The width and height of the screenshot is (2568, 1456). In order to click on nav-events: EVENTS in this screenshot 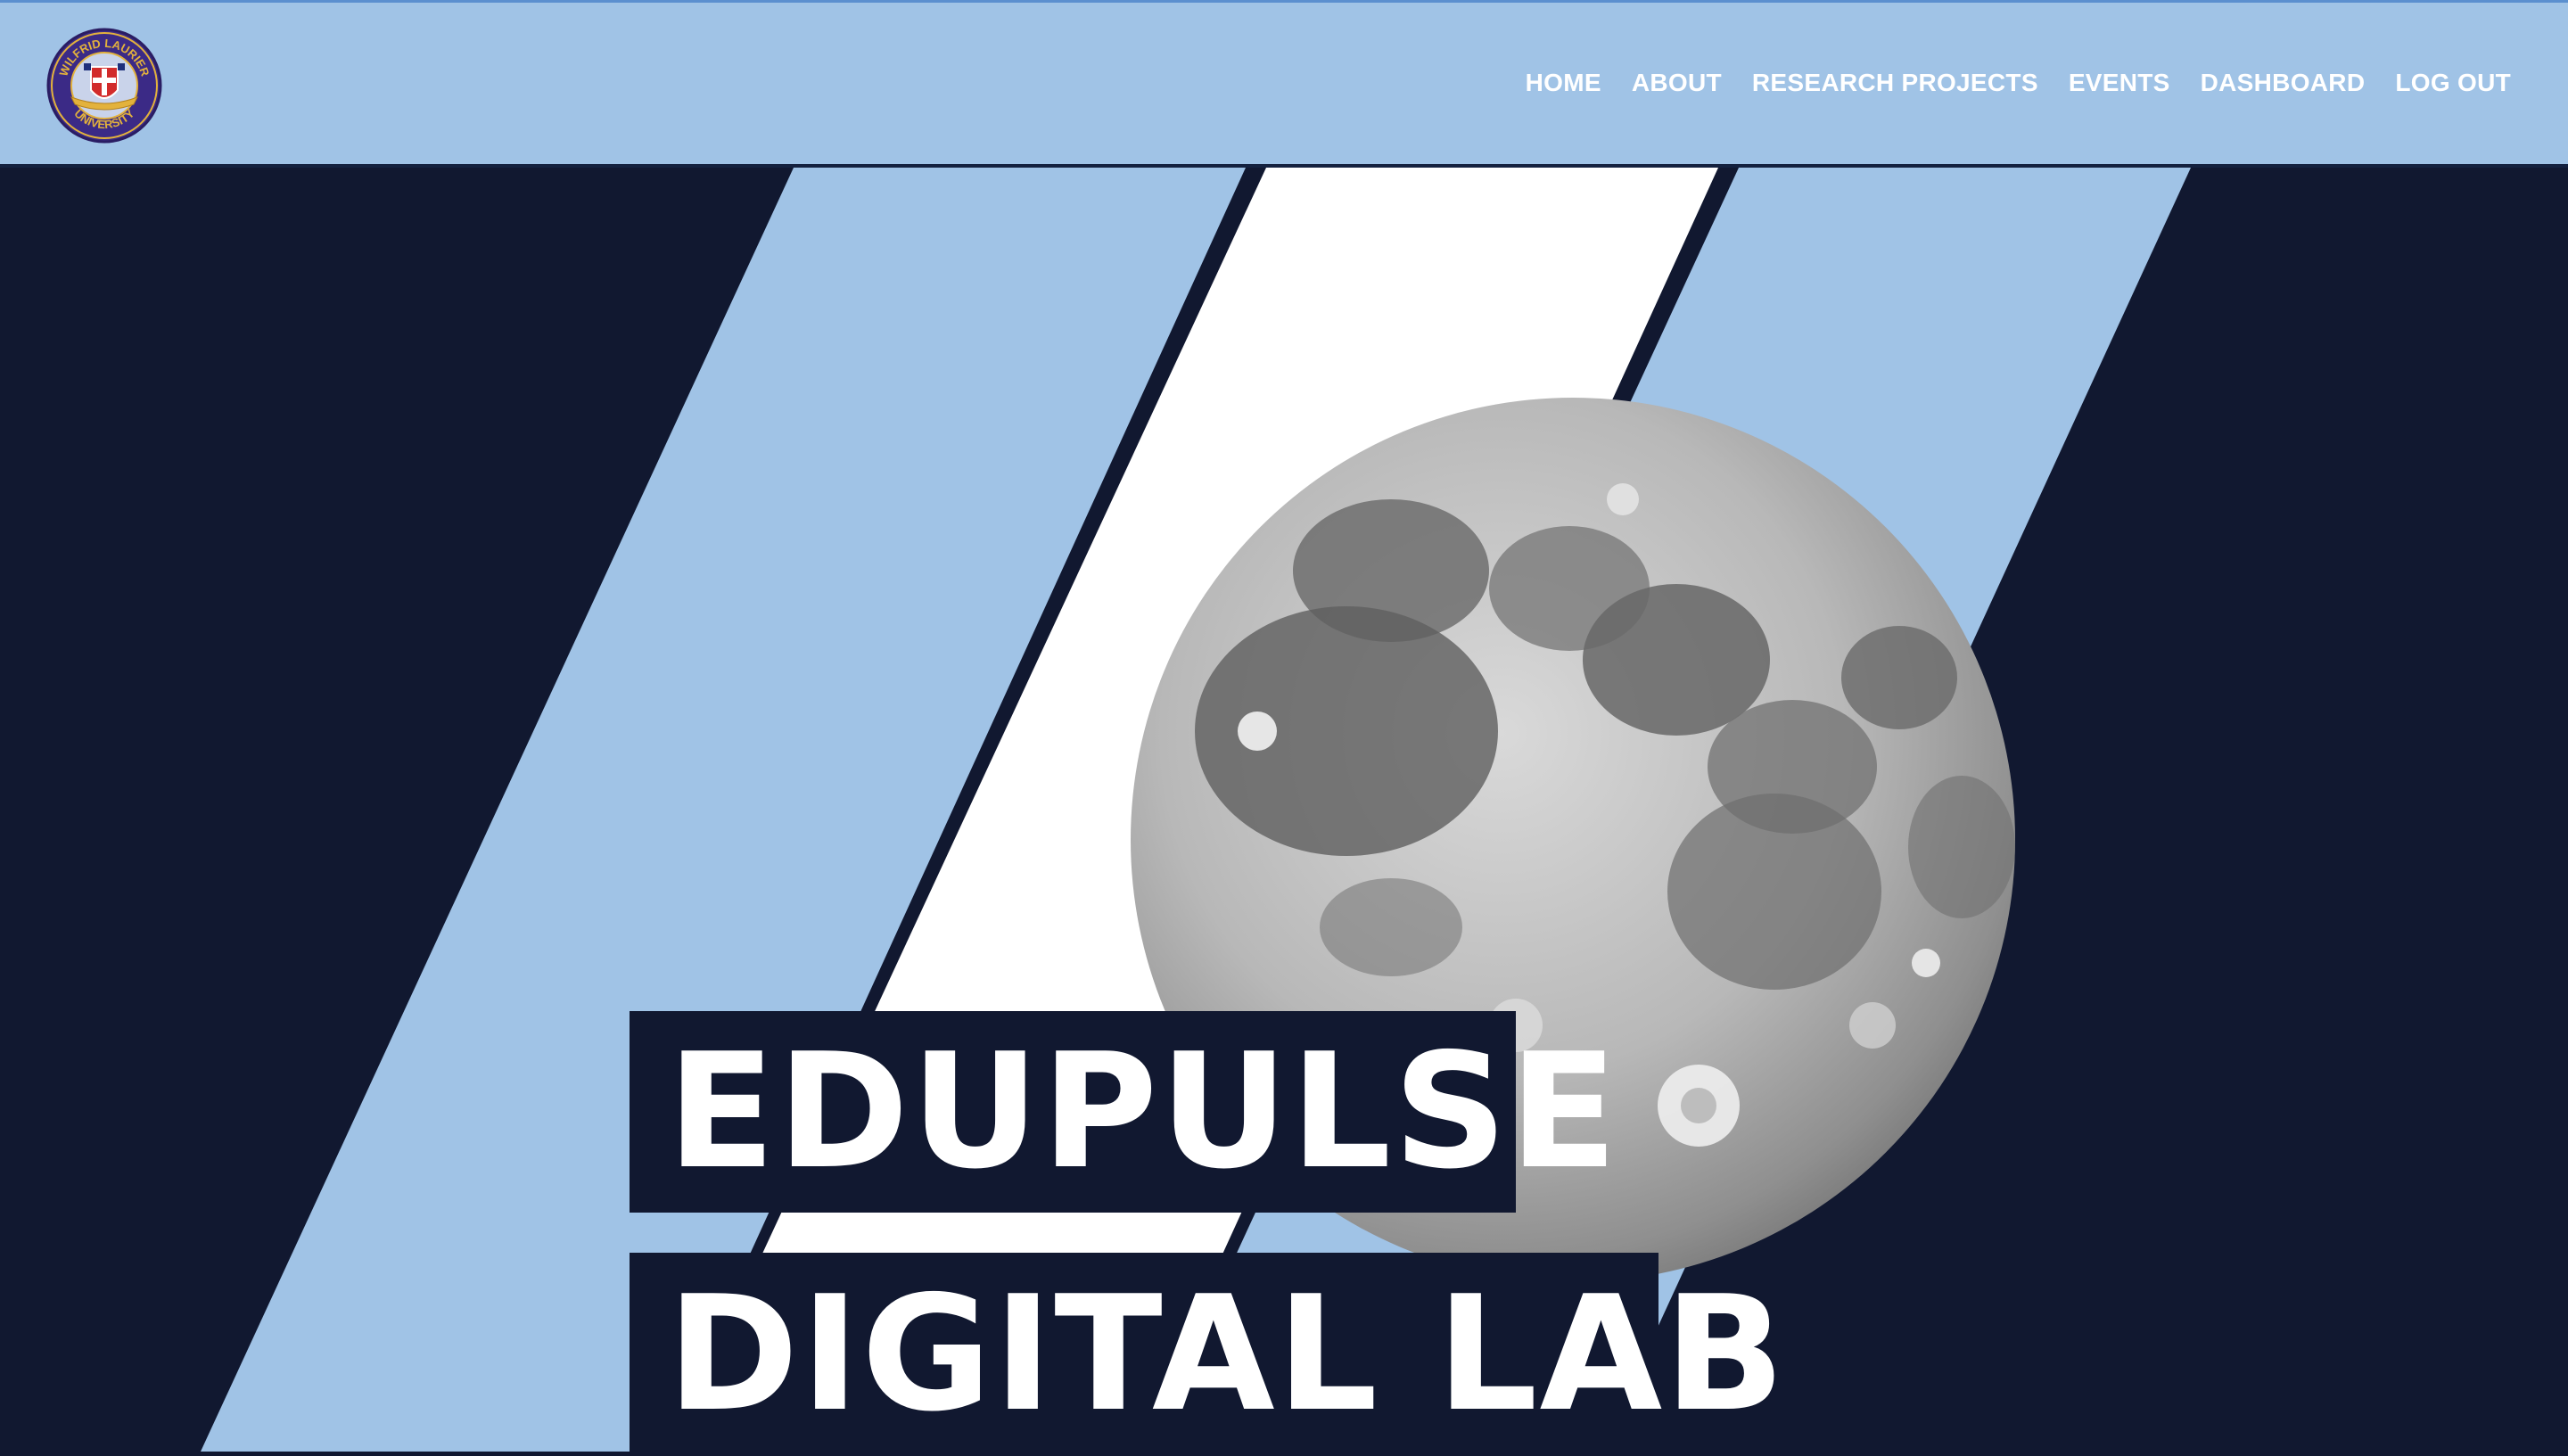, I will do `click(2119, 83)`.